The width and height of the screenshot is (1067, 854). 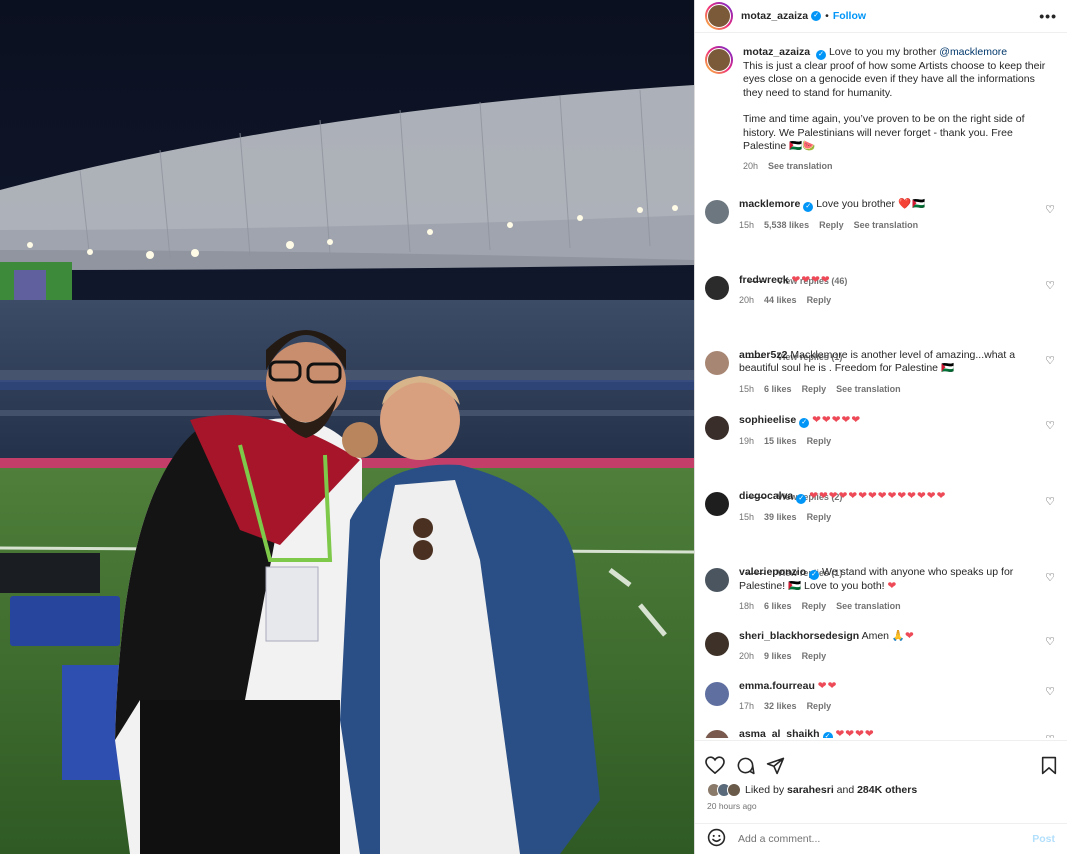 I want to click on commenter-username: emma.fourreau, so click(x=777, y=686).